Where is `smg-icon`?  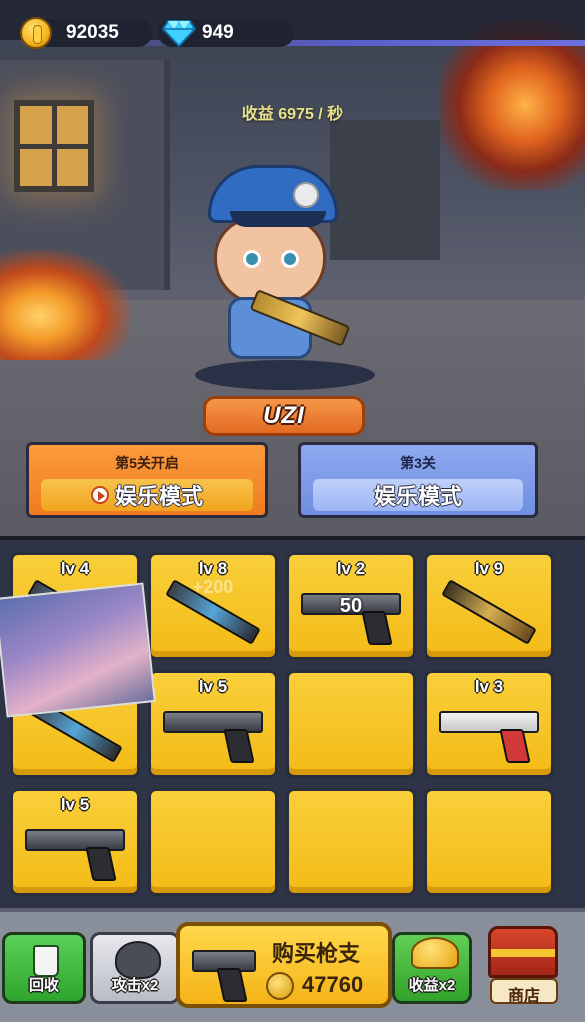 smg-icon is located at coordinates (213, 614).